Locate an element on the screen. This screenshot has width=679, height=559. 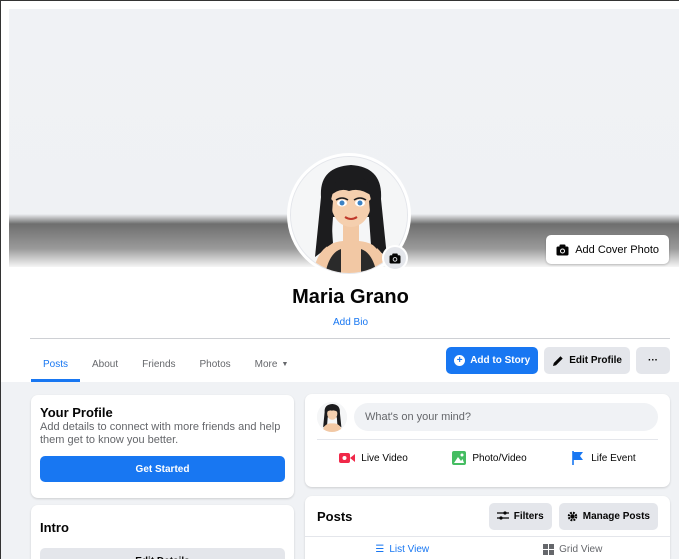
more-options-button: ··· is located at coordinates (653, 360).